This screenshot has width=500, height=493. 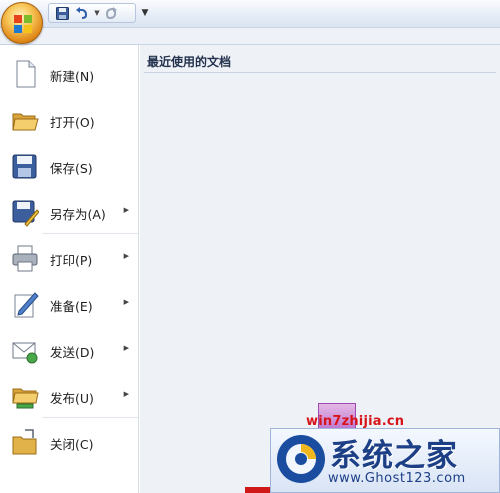 I want to click on menu-item-label: 保存(S), so click(x=71, y=168).